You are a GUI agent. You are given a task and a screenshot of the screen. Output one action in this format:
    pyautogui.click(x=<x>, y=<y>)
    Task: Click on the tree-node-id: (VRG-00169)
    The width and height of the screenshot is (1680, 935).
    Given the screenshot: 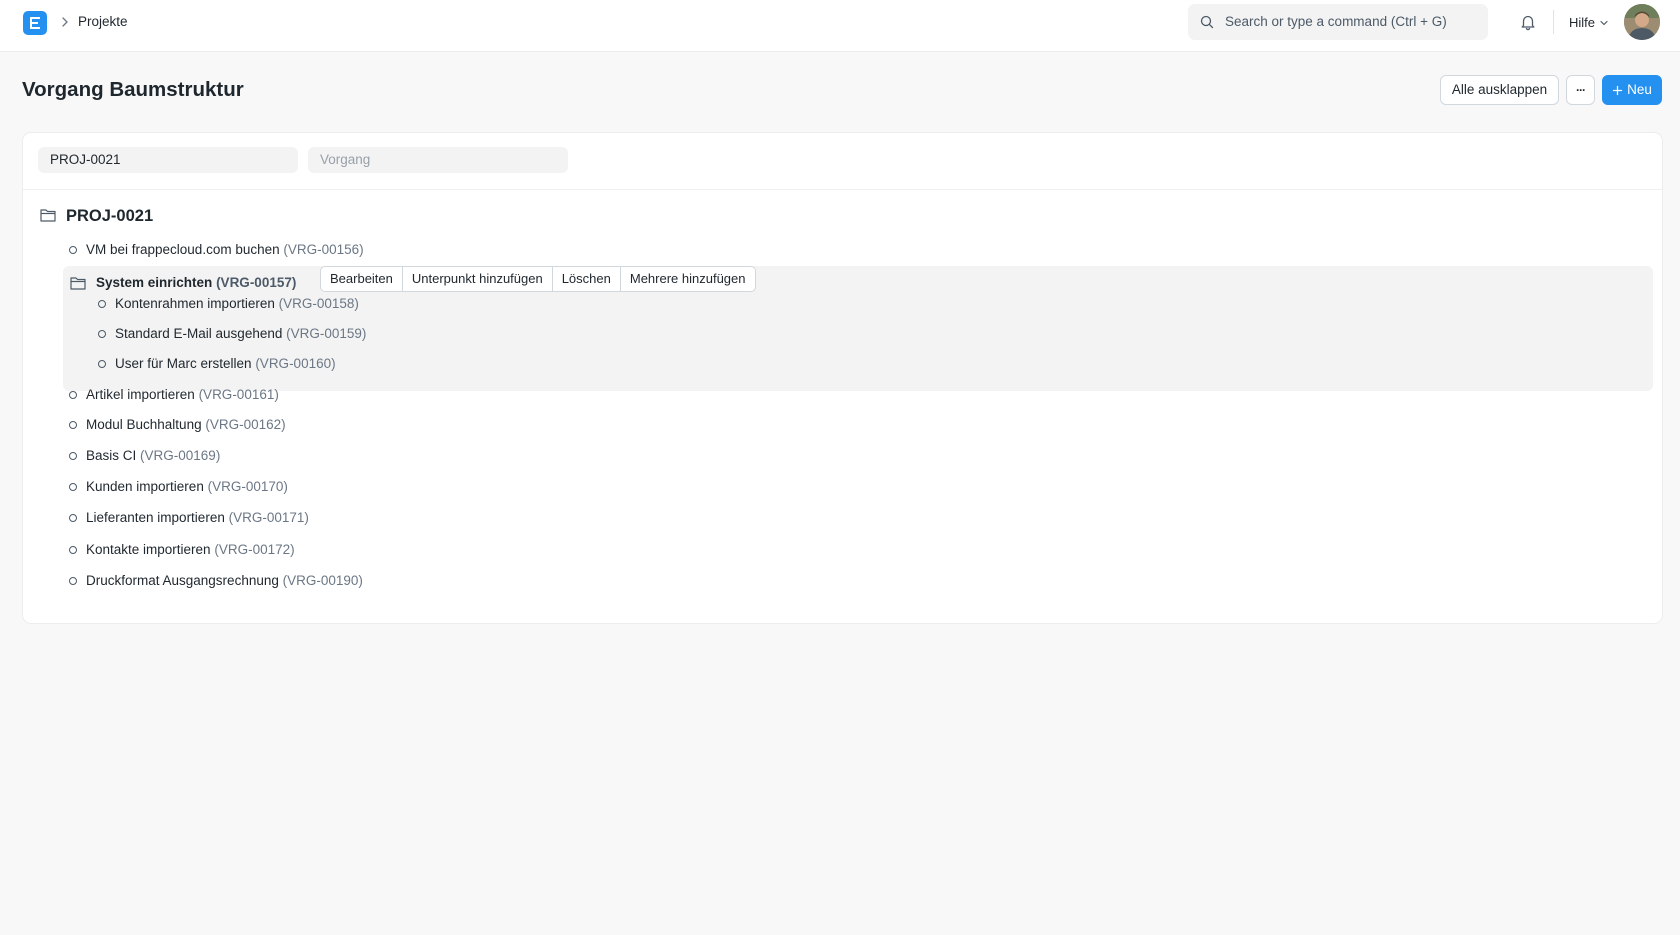 What is the action you would take?
    pyautogui.click(x=180, y=455)
    